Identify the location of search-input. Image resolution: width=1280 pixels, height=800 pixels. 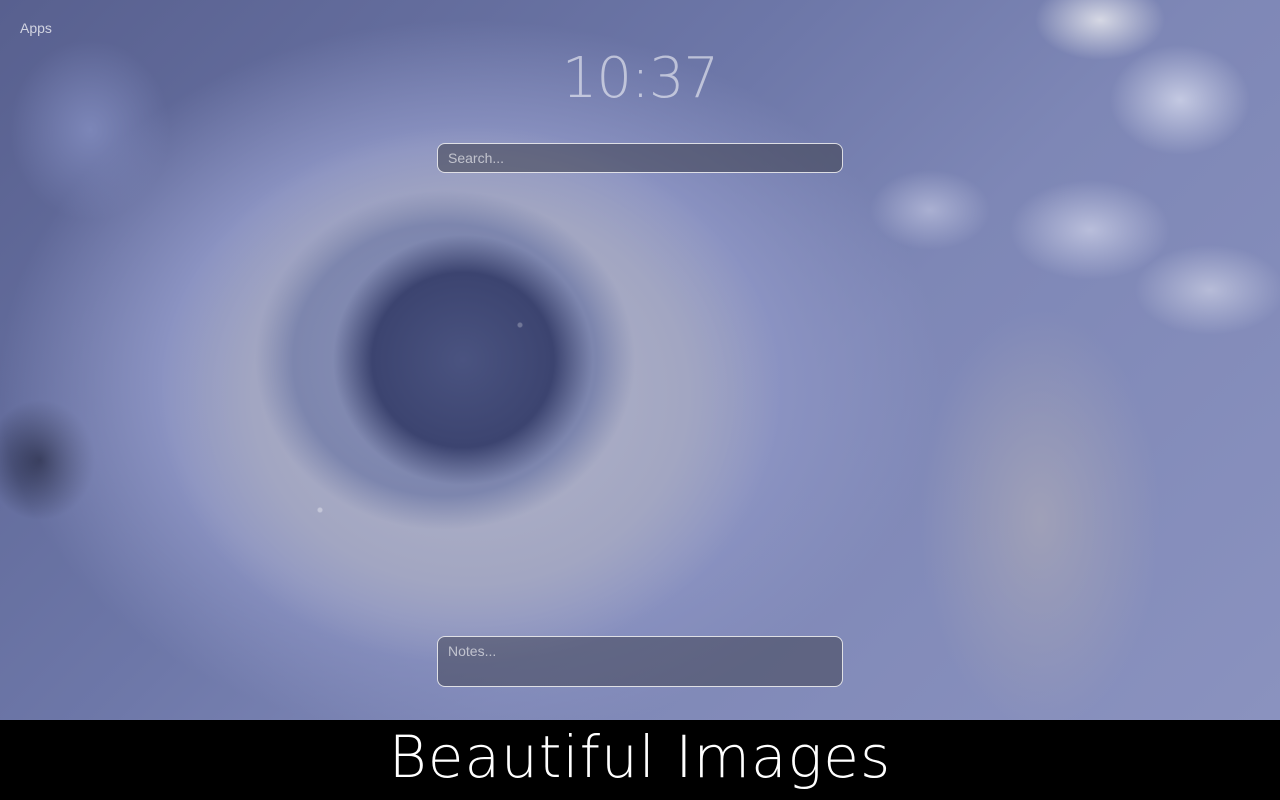
(640, 158).